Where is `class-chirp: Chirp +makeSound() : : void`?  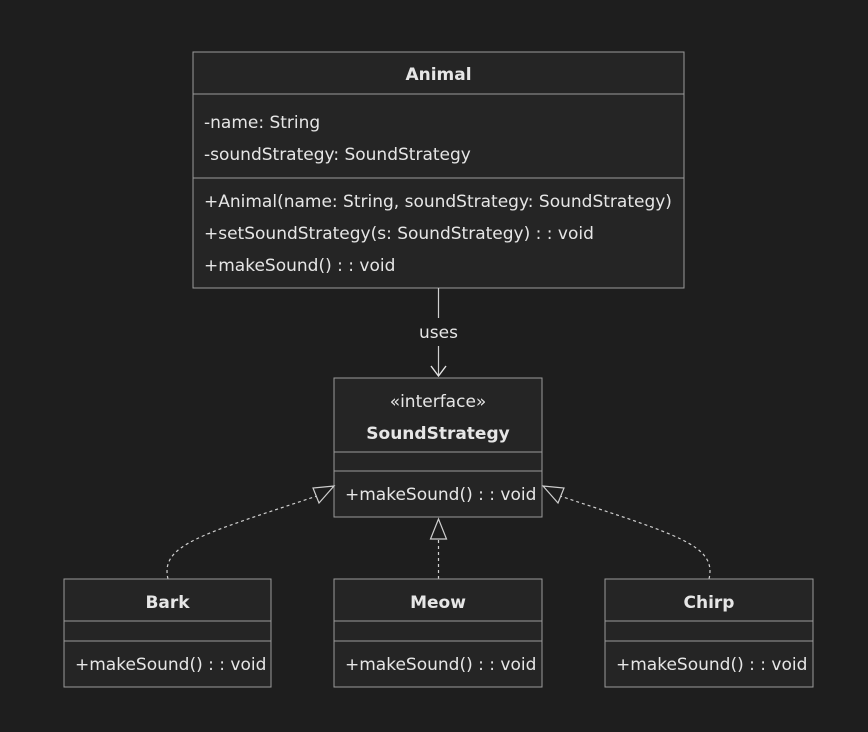 class-chirp: Chirp +makeSound() : : void is located at coordinates (709, 633).